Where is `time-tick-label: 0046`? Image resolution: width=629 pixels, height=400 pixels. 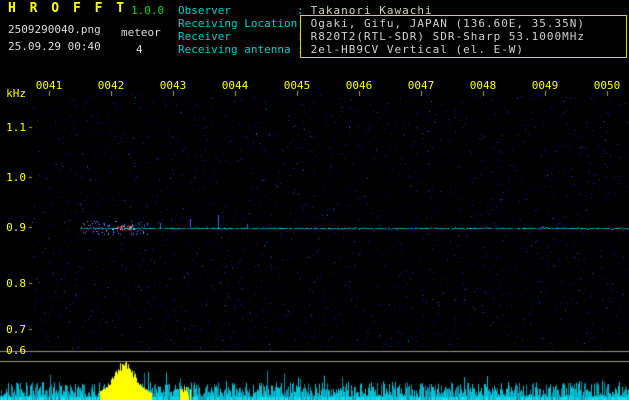 time-tick-label: 0046 is located at coordinates (359, 85).